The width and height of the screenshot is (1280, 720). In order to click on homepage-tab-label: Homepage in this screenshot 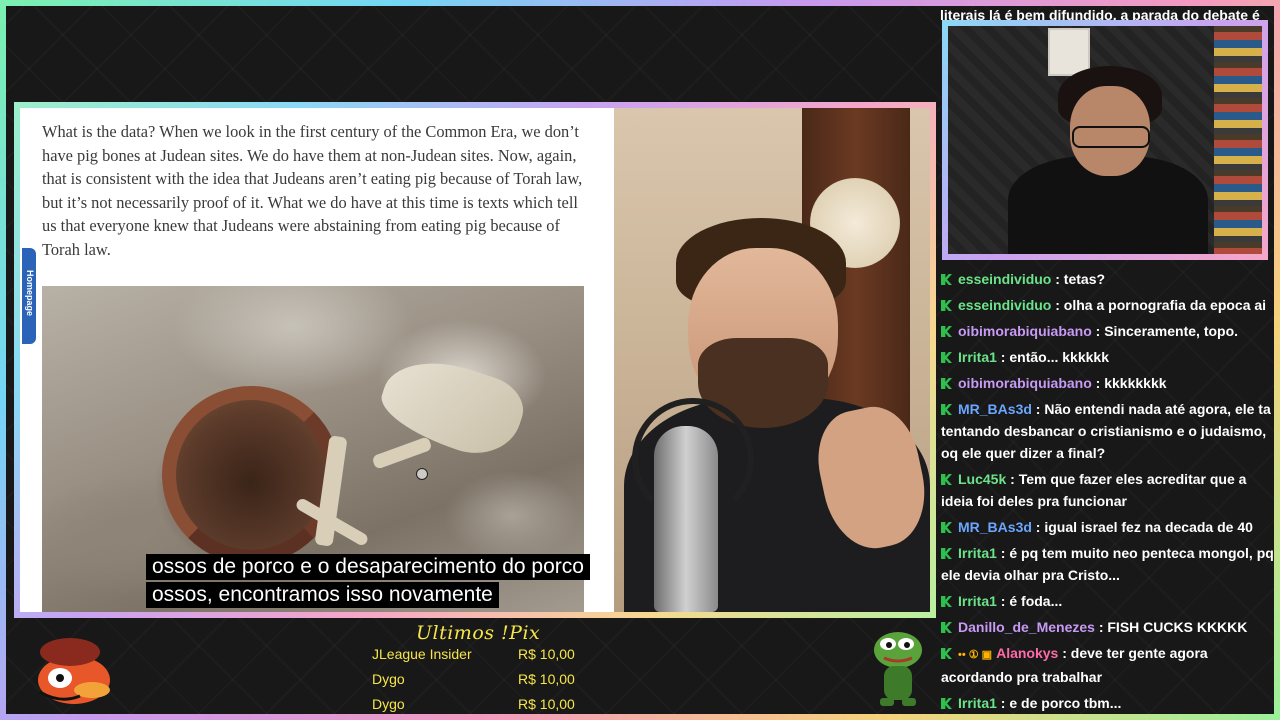, I will do `click(30, 292)`.